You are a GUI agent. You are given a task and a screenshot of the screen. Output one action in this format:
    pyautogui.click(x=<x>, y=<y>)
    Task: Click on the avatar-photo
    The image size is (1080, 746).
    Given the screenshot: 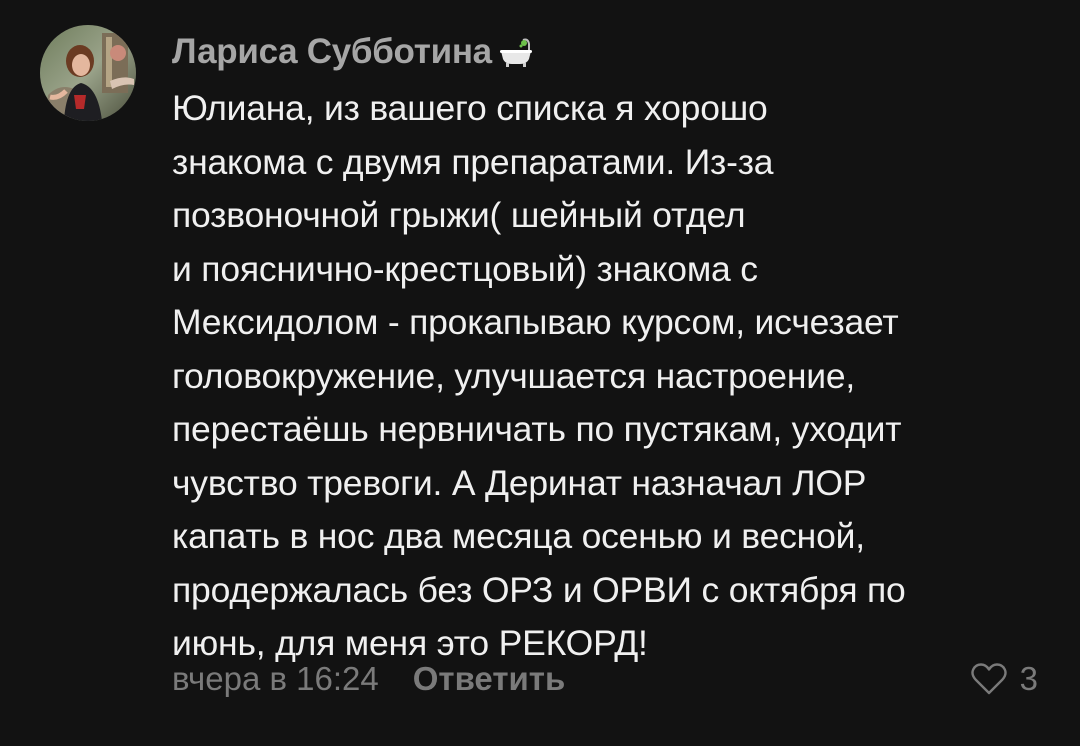 What is the action you would take?
    pyautogui.click(x=88, y=73)
    